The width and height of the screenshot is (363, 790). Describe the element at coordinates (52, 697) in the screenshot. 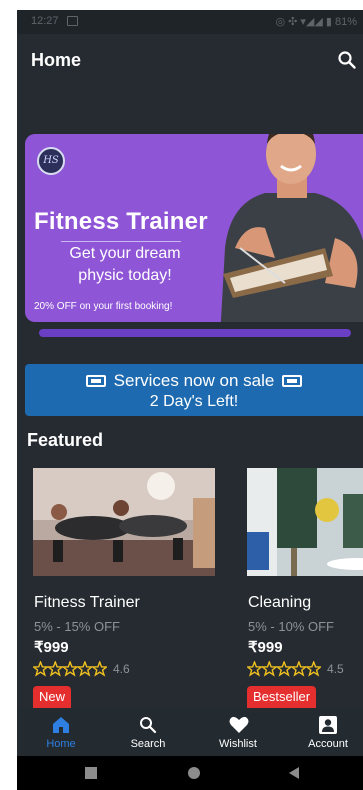

I see `new-badge: New` at that location.